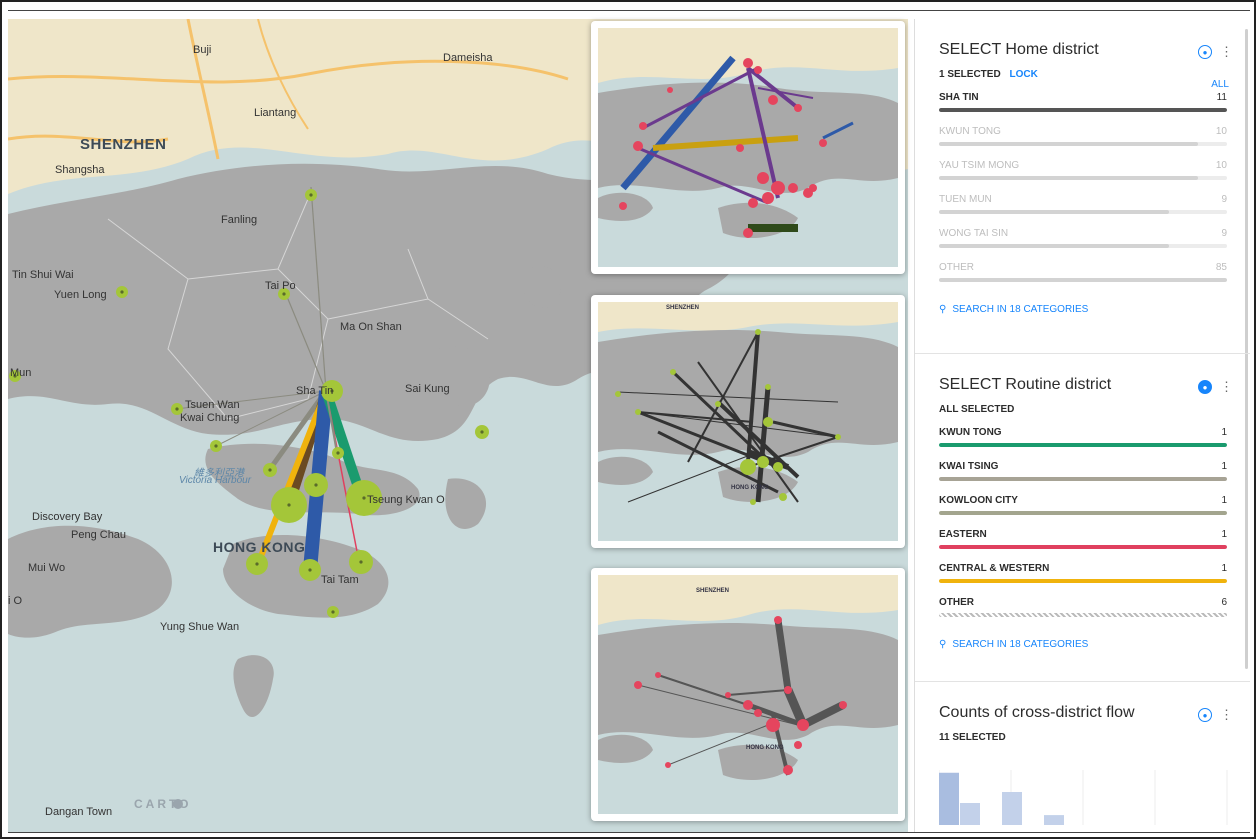  Describe the element at coordinates (427, 389) in the screenshot. I see `map-label-sai-kung: Sai Kung` at that location.